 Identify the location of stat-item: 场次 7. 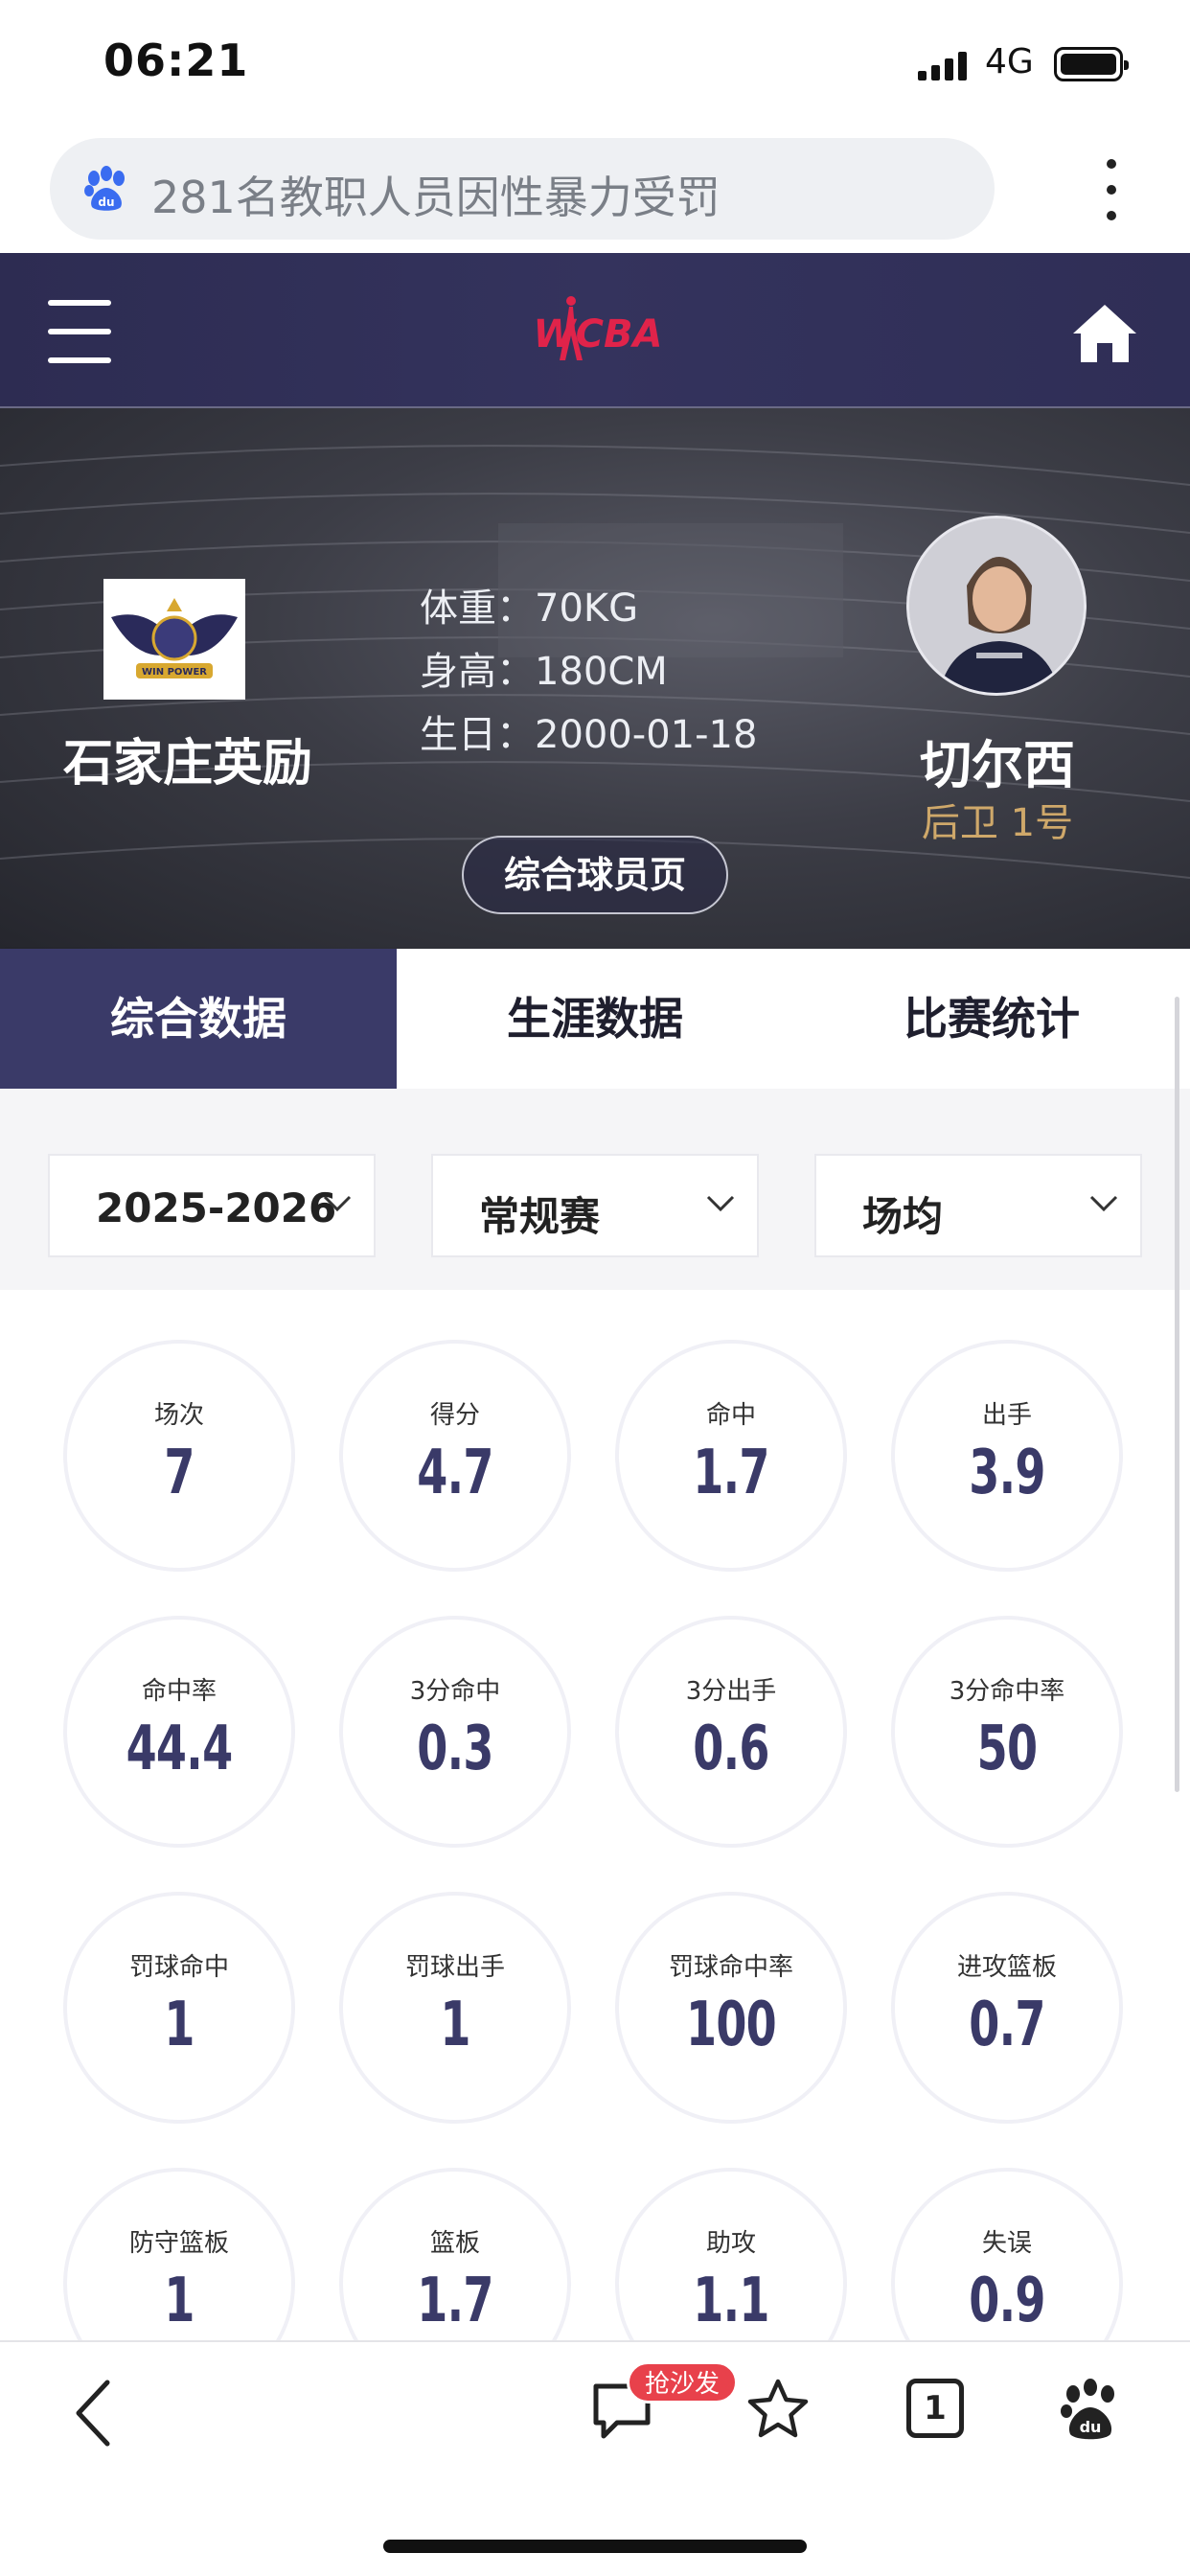
(179, 1456).